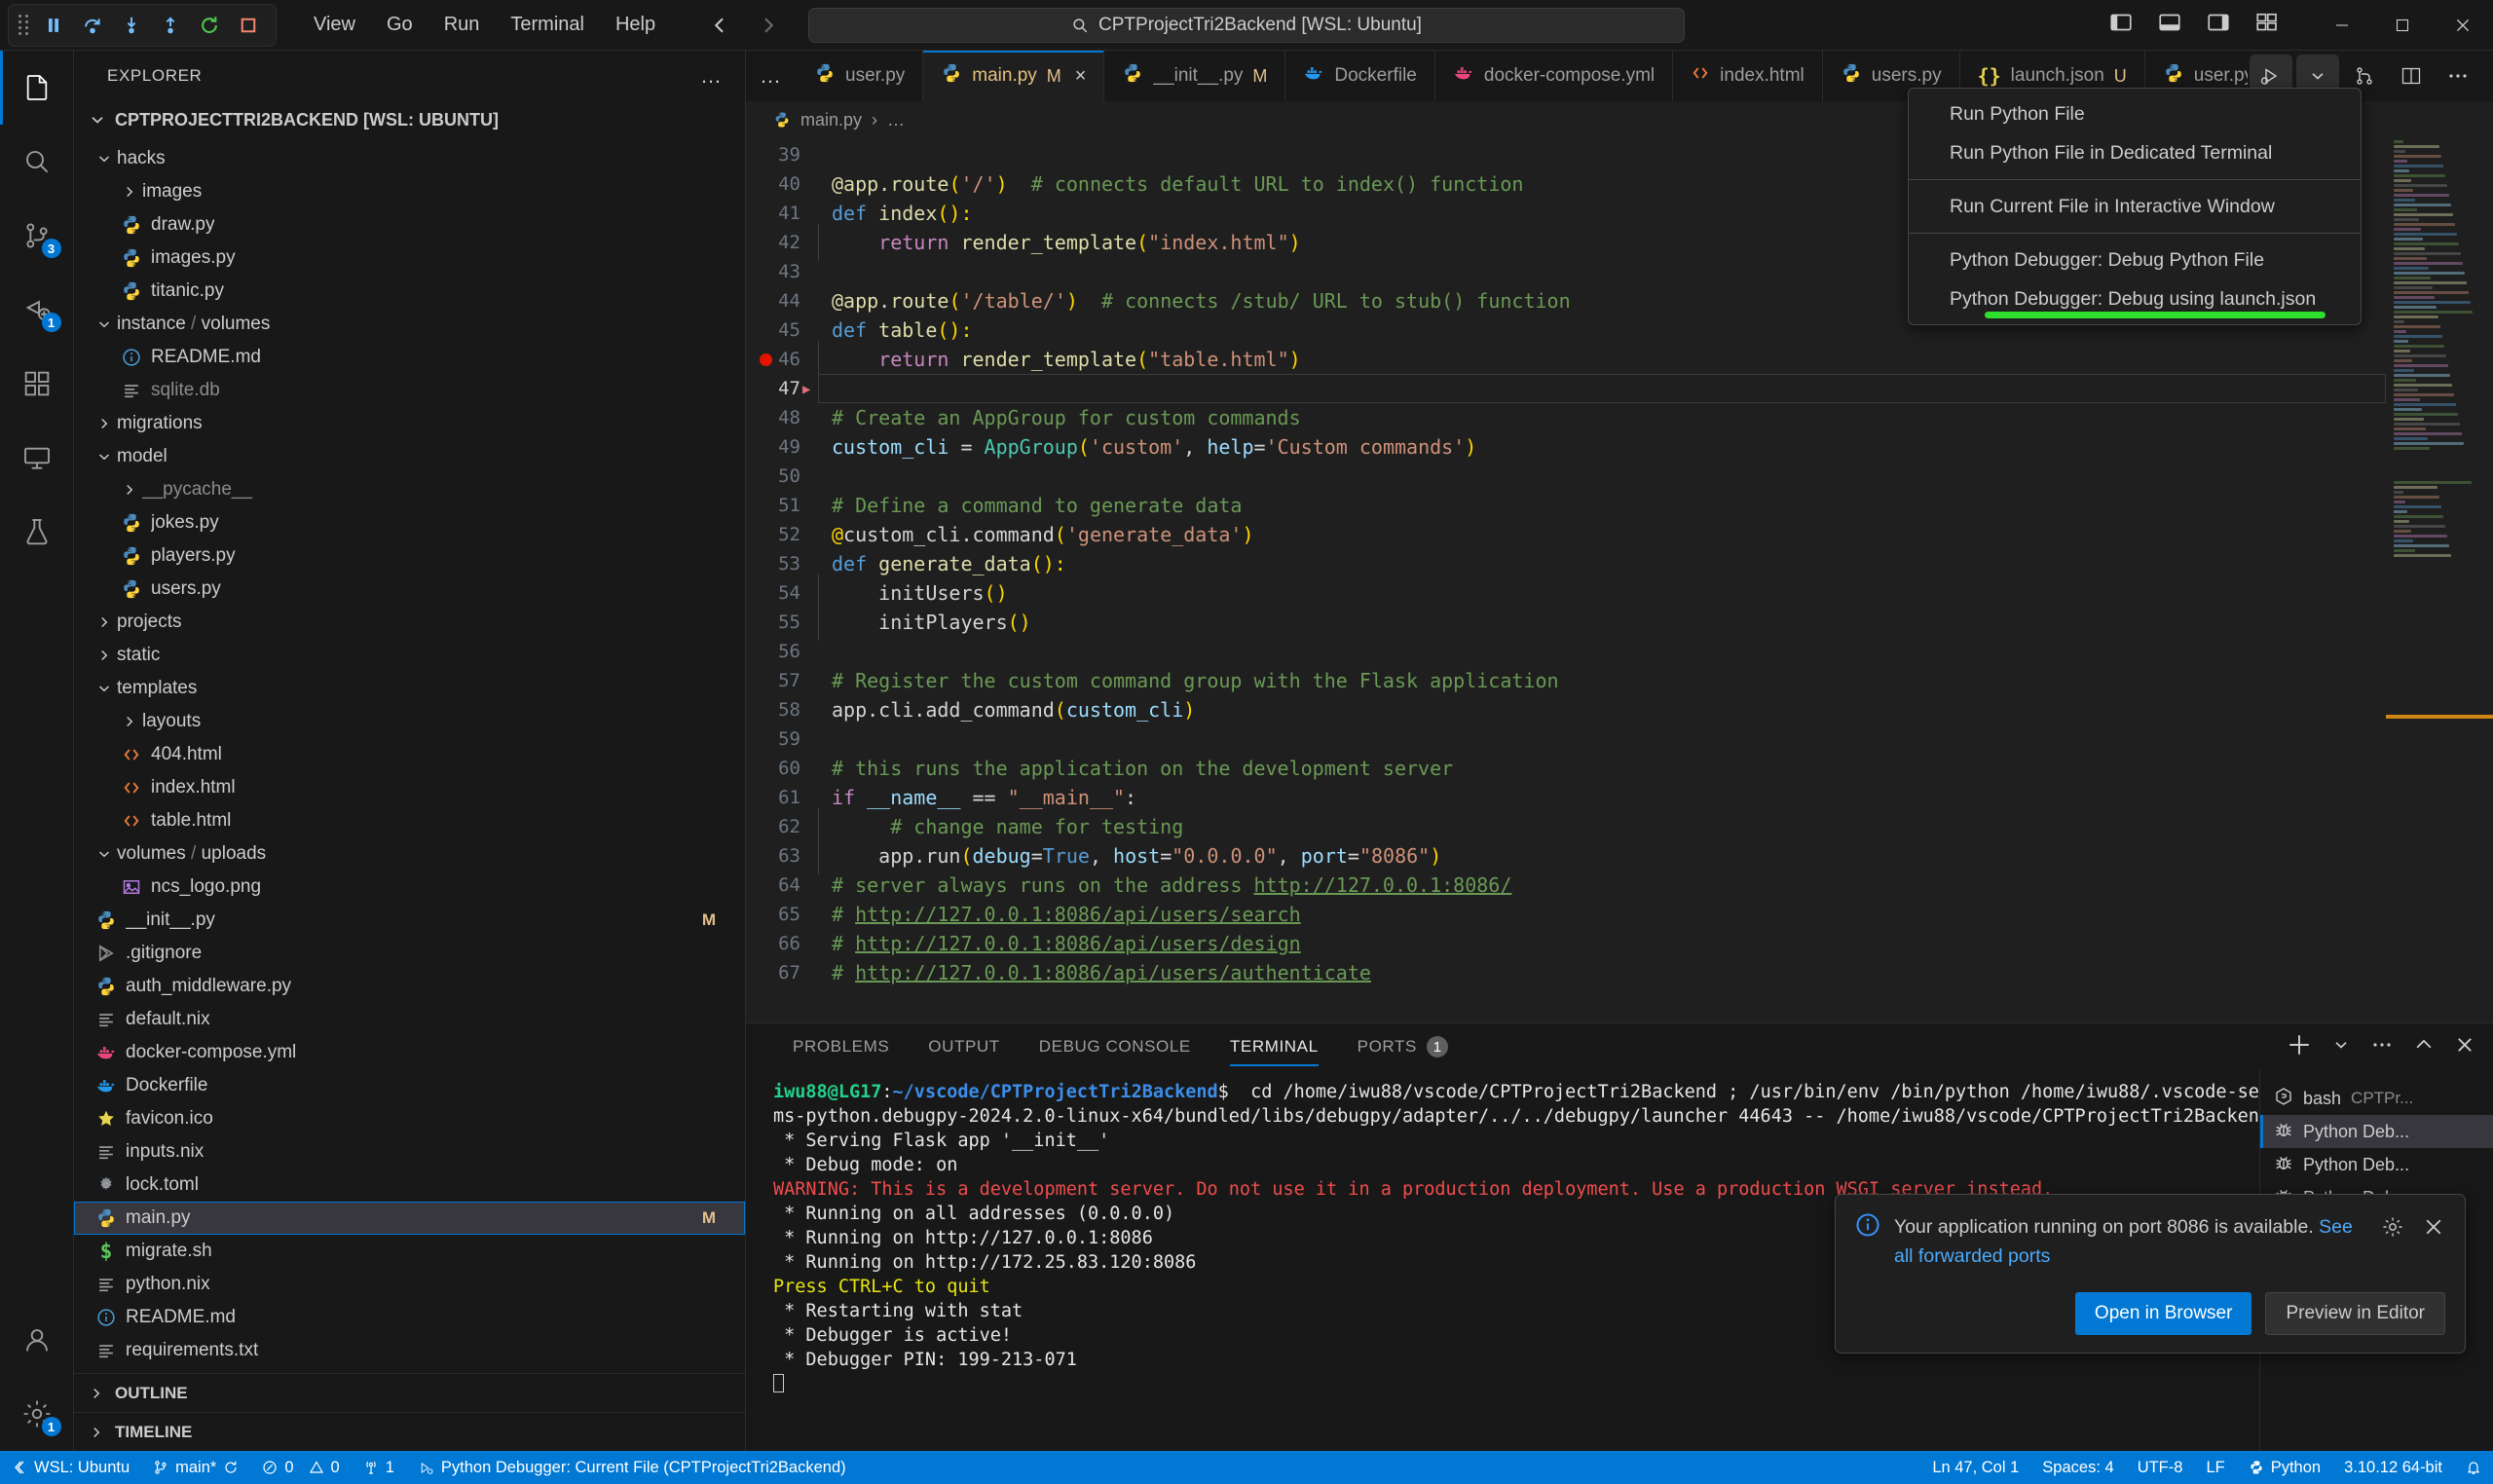 The height and width of the screenshot is (1484, 2493). What do you see at coordinates (841, 1046) in the screenshot?
I see `panel-tab-problems: PROBLEMS` at bounding box center [841, 1046].